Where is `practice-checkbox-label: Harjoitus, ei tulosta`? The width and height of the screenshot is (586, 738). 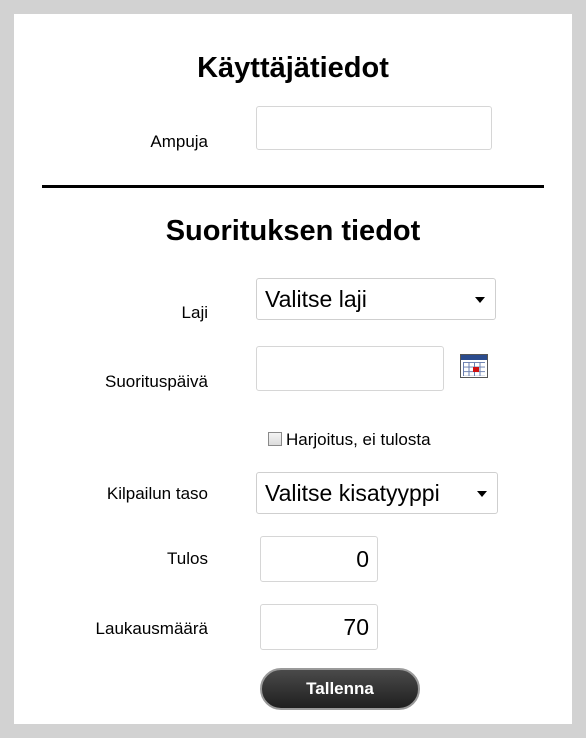
practice-checkbox-label: Harjoitus, ei tulosta is located at coordinates (358, 439).